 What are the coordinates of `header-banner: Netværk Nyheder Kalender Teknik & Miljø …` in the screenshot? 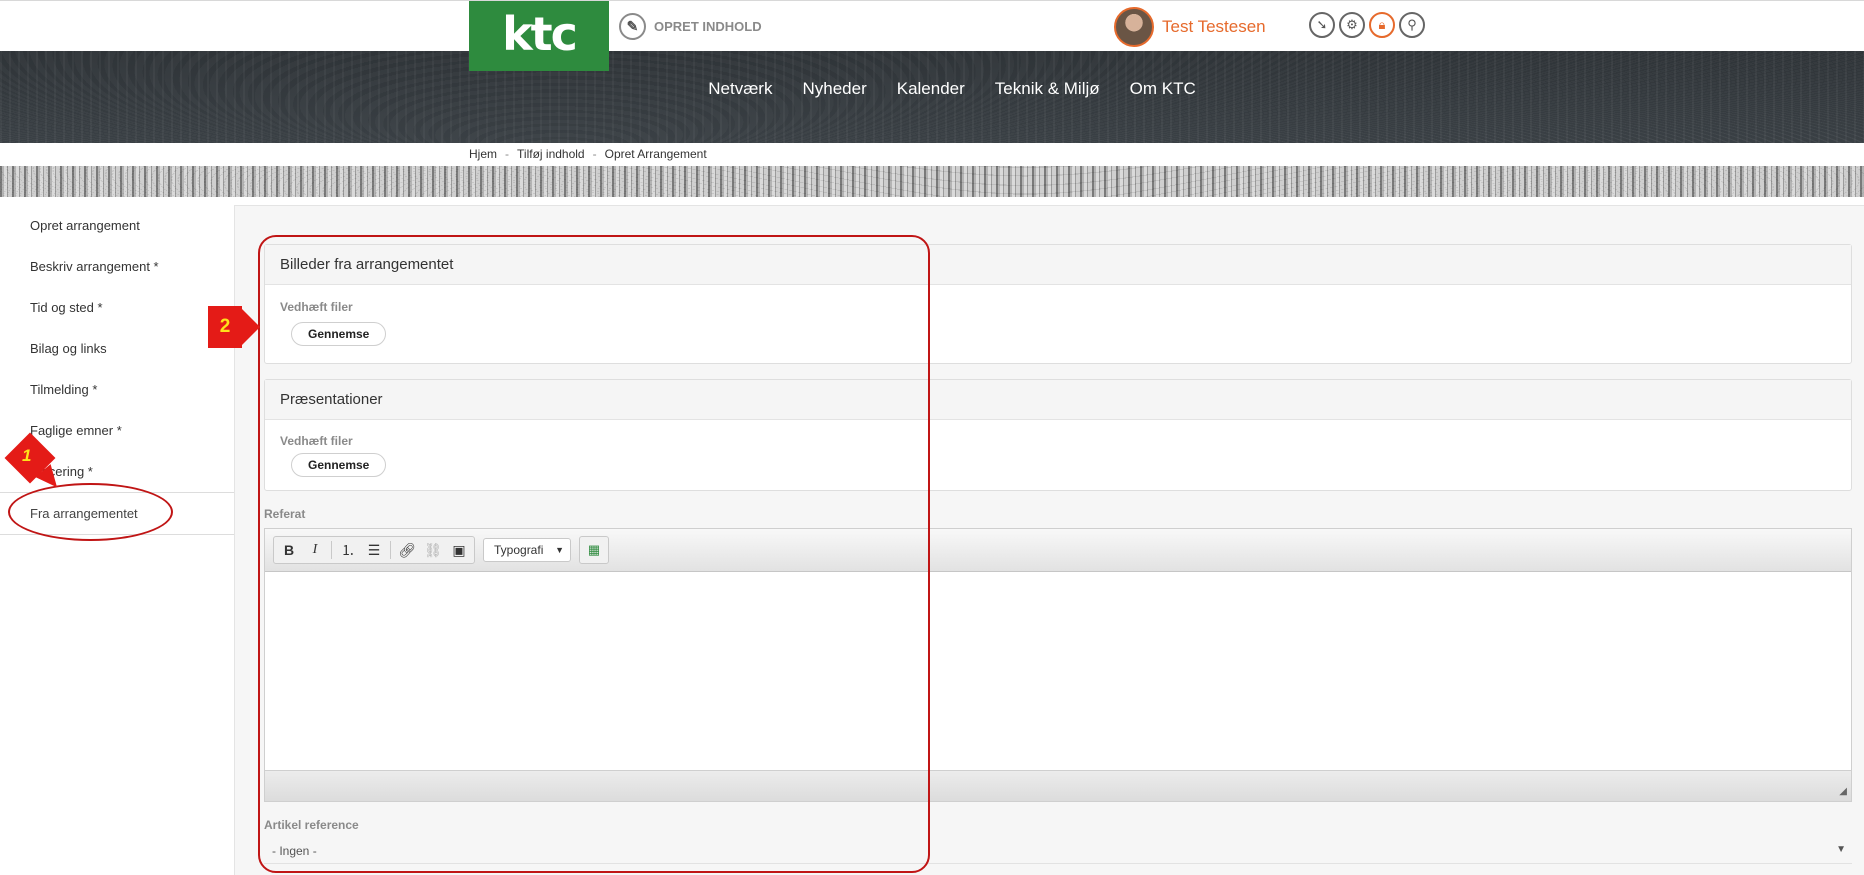 It's located at (932, 97).